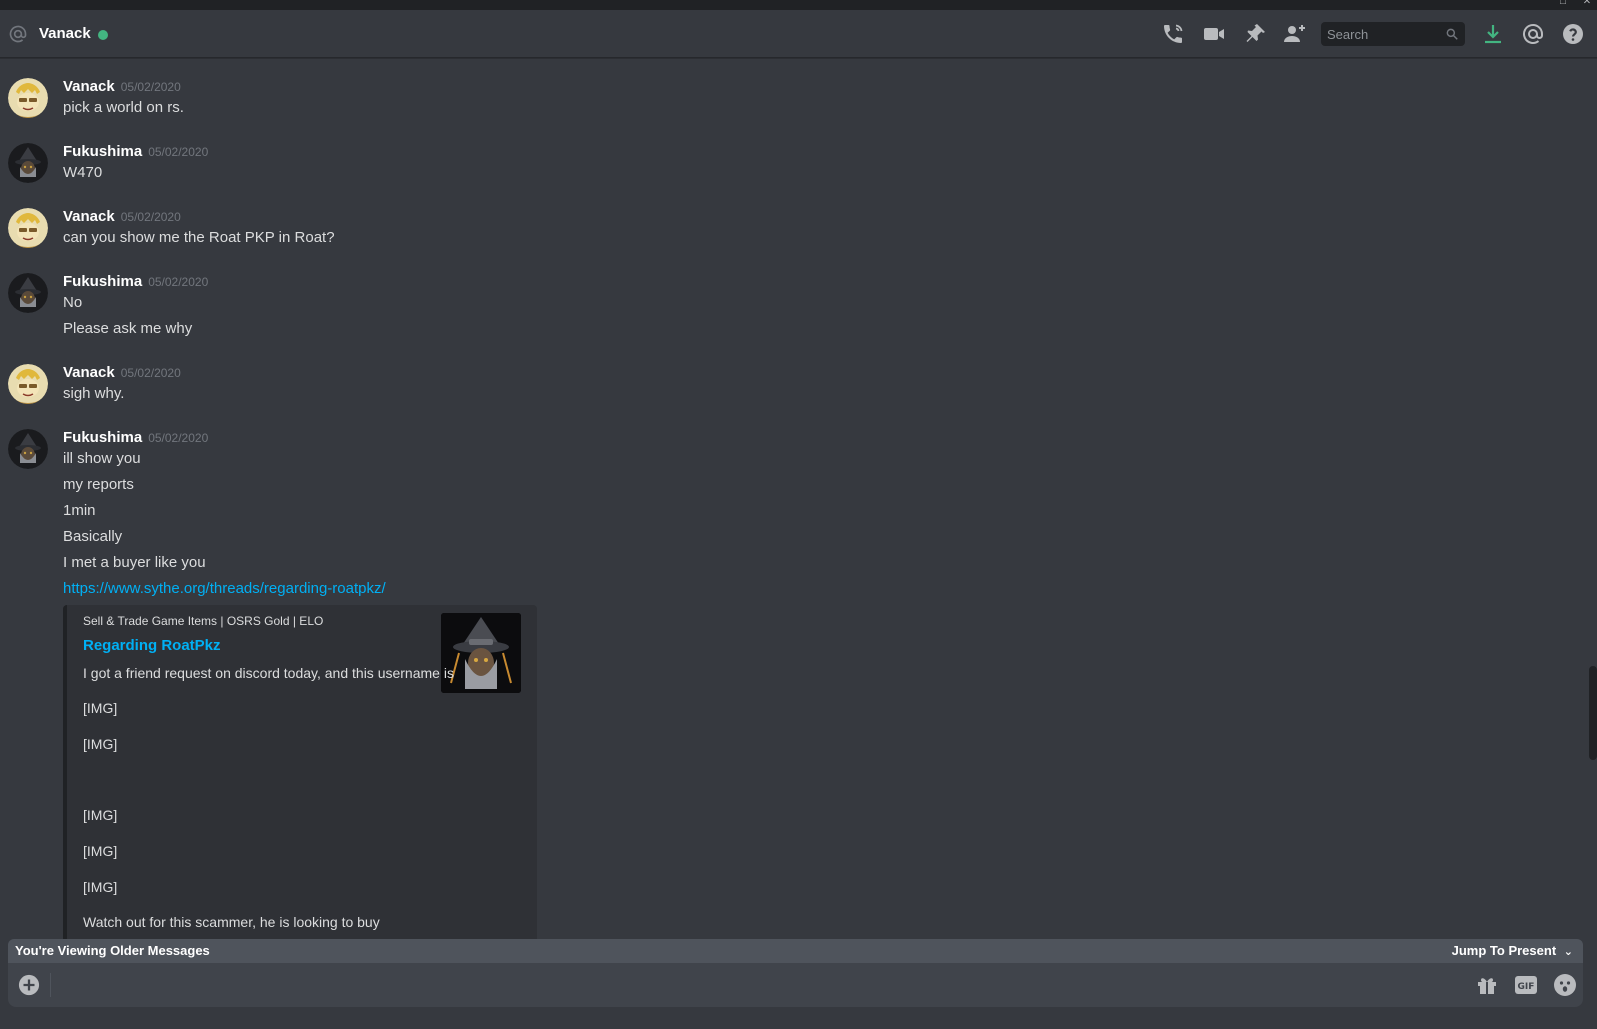  What do you see at coordinates (98, 484) in the screenshot?
I see `message-content: my reports` at bounding box center [98, 484].